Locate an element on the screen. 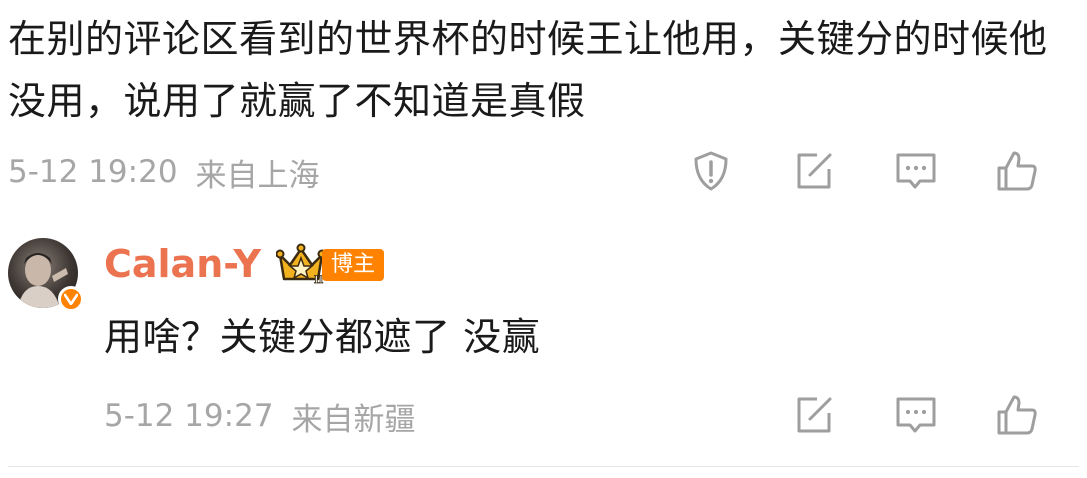  host-badge: 博主 is located at coordinates (353, 265).